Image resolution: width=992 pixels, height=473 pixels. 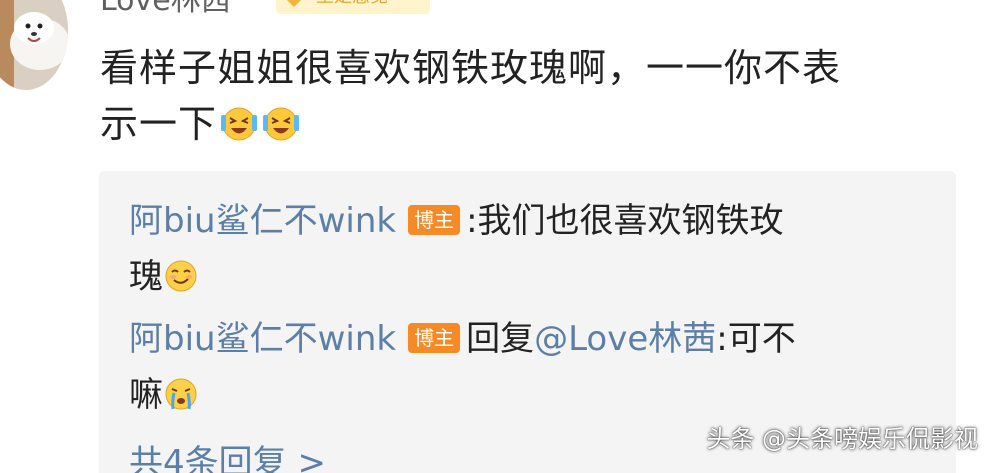 I want to click on mention-link: @Love林茜, so click(x=625, y=339).